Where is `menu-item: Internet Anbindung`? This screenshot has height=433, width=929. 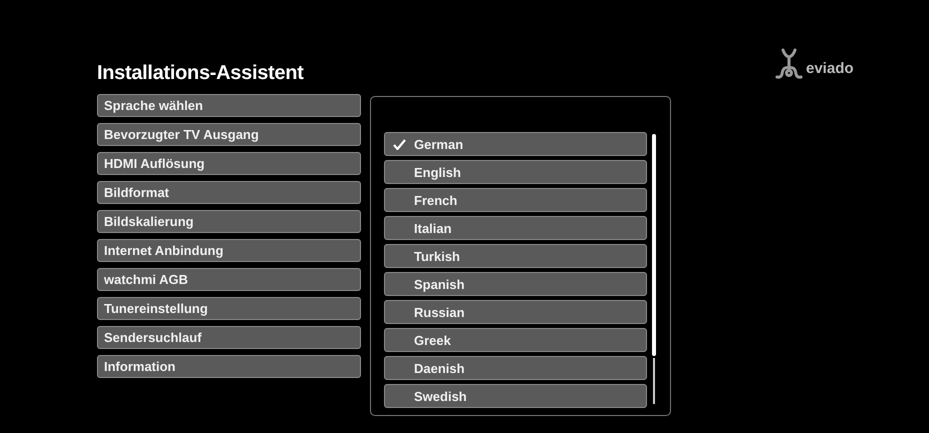
menu-item: Internet Anbindung is located at coordinates (229, 250).